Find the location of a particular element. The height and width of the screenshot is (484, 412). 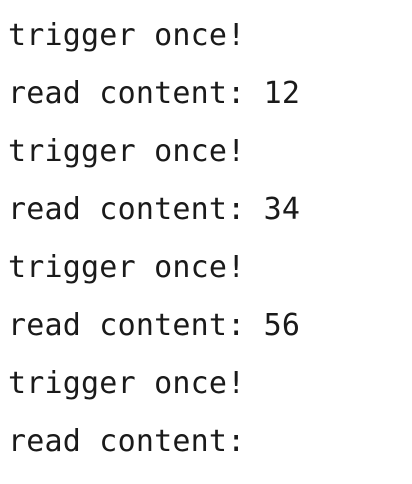

console-line: read content: is located at coordinates (127, 441).